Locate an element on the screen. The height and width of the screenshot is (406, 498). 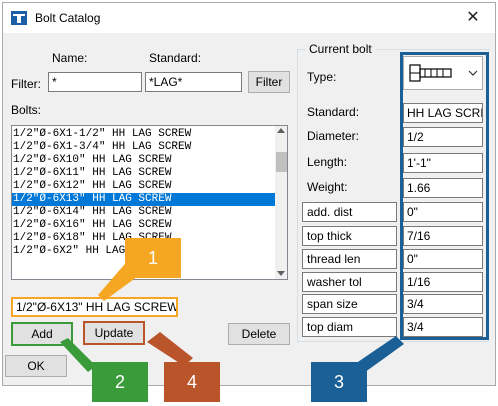
annotation-callout-2: 2 is located at coordinates (120, 382).